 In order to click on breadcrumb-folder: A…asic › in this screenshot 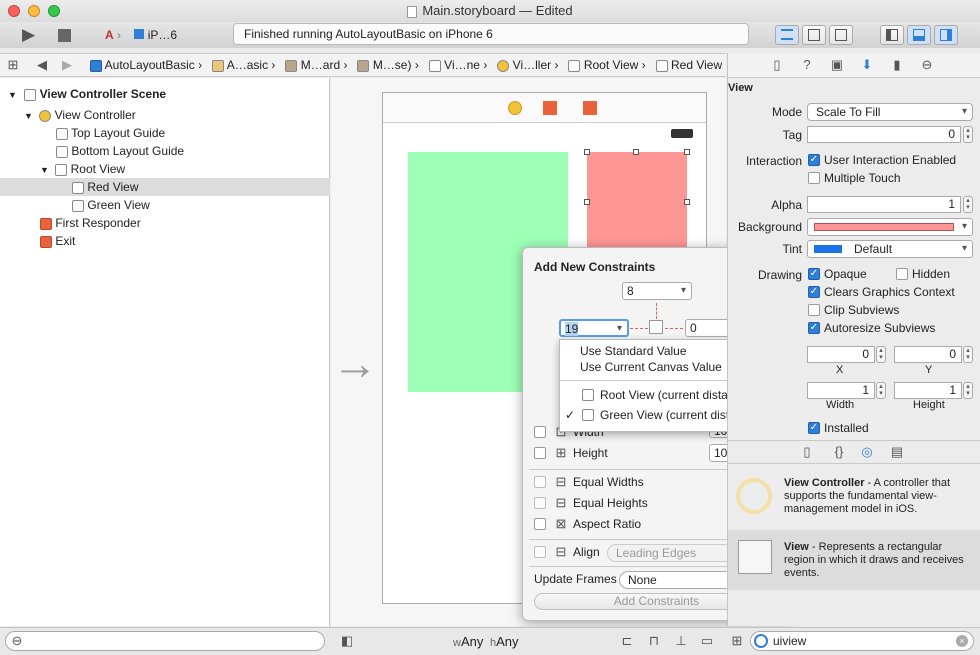, I will do `click(243, 65)`.